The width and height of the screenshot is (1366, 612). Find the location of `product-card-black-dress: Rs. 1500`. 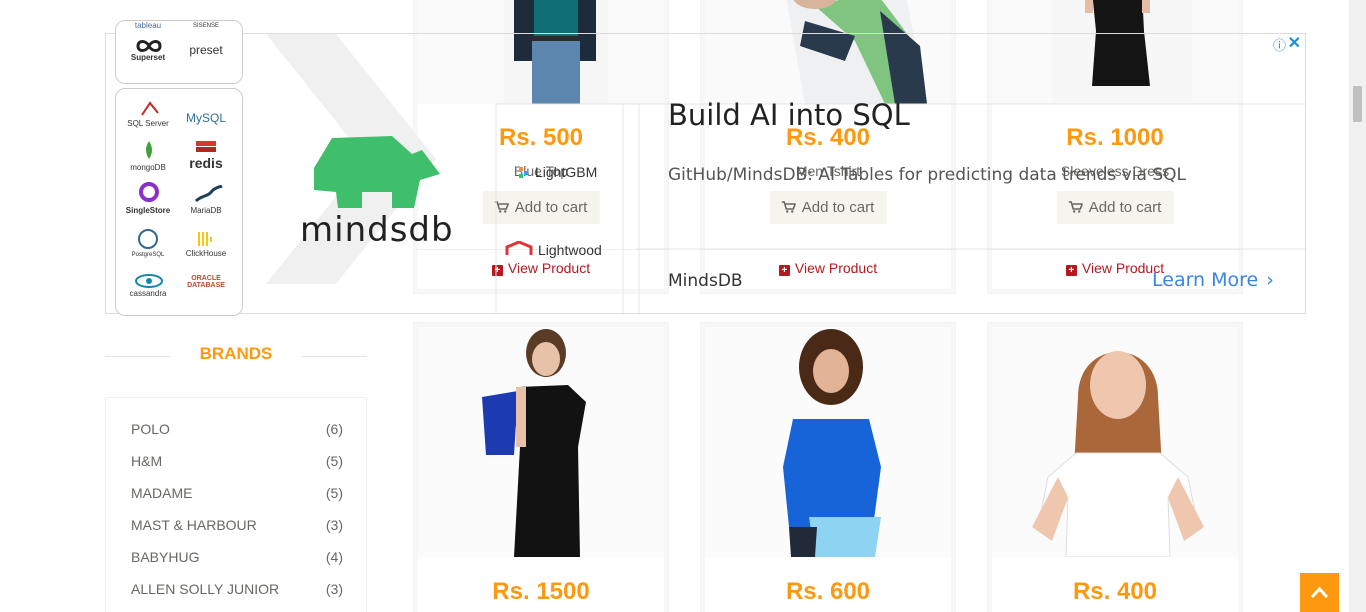

product-card-black-dress: Rs. 1500 is located at coordinates (541, 467).